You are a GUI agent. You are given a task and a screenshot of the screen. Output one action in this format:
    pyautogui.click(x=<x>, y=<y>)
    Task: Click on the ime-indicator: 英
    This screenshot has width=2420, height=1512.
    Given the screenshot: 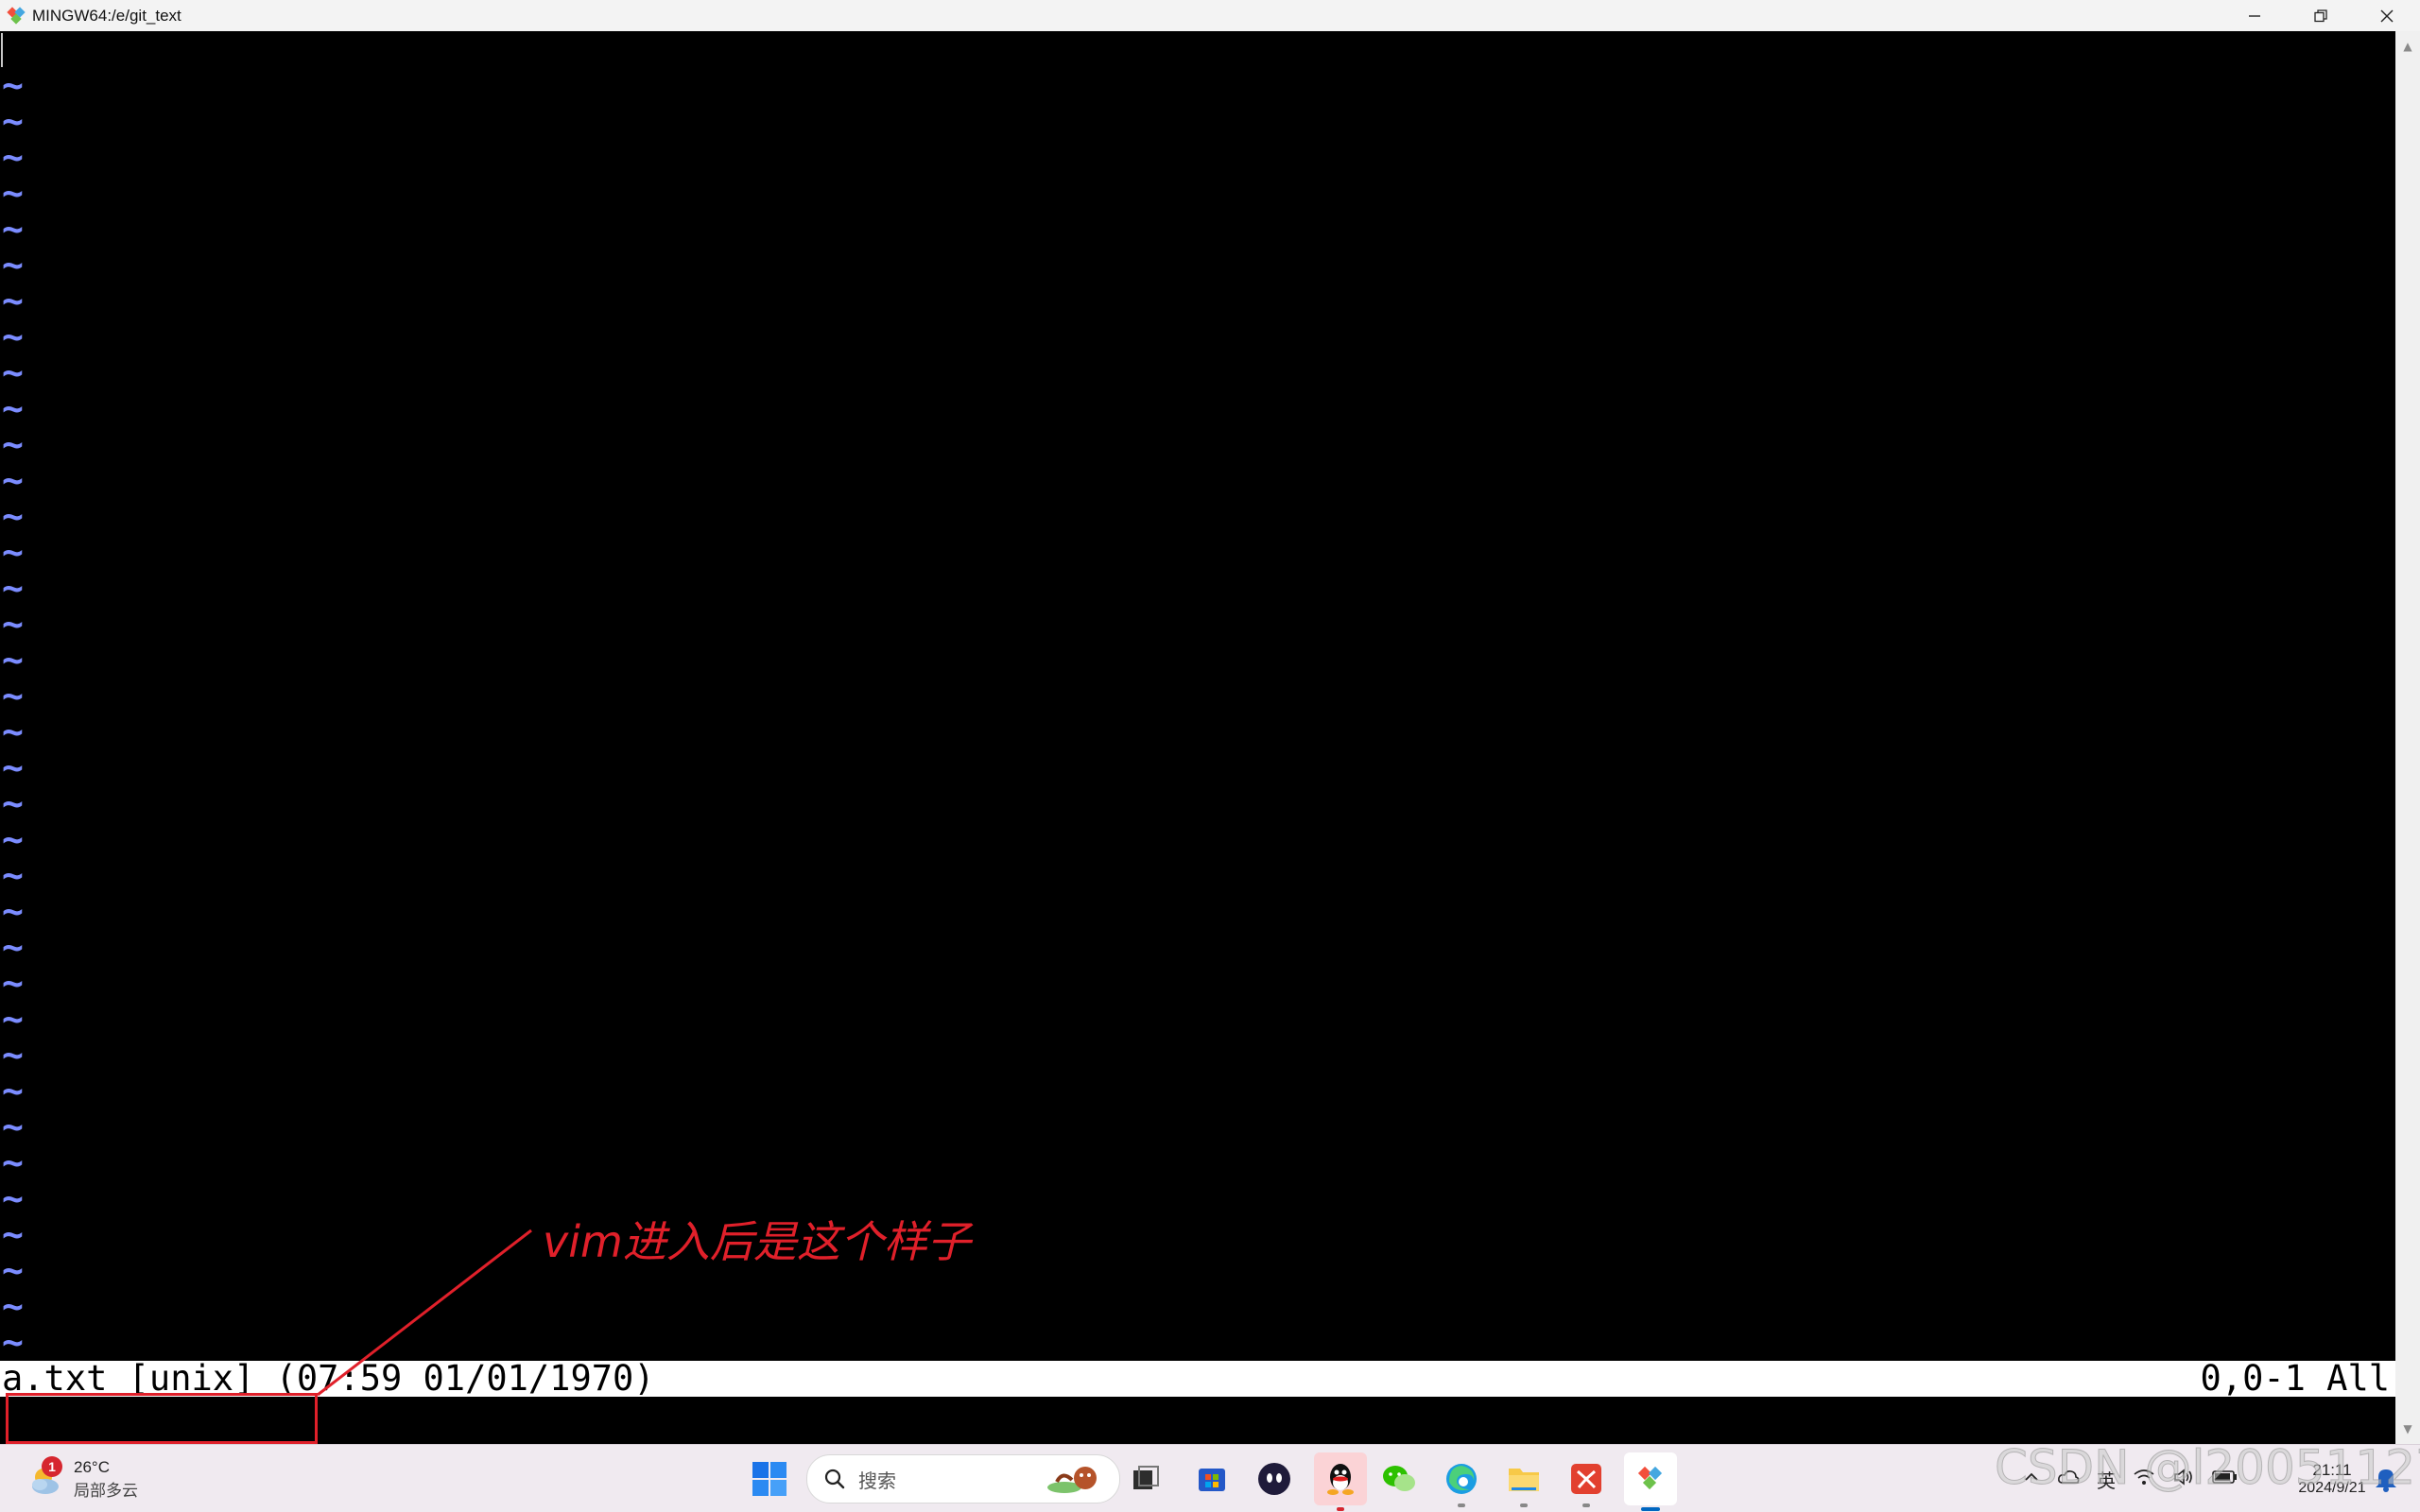 What is the action you would take?
    pyautogui.click(x=2106, y=1479)
    